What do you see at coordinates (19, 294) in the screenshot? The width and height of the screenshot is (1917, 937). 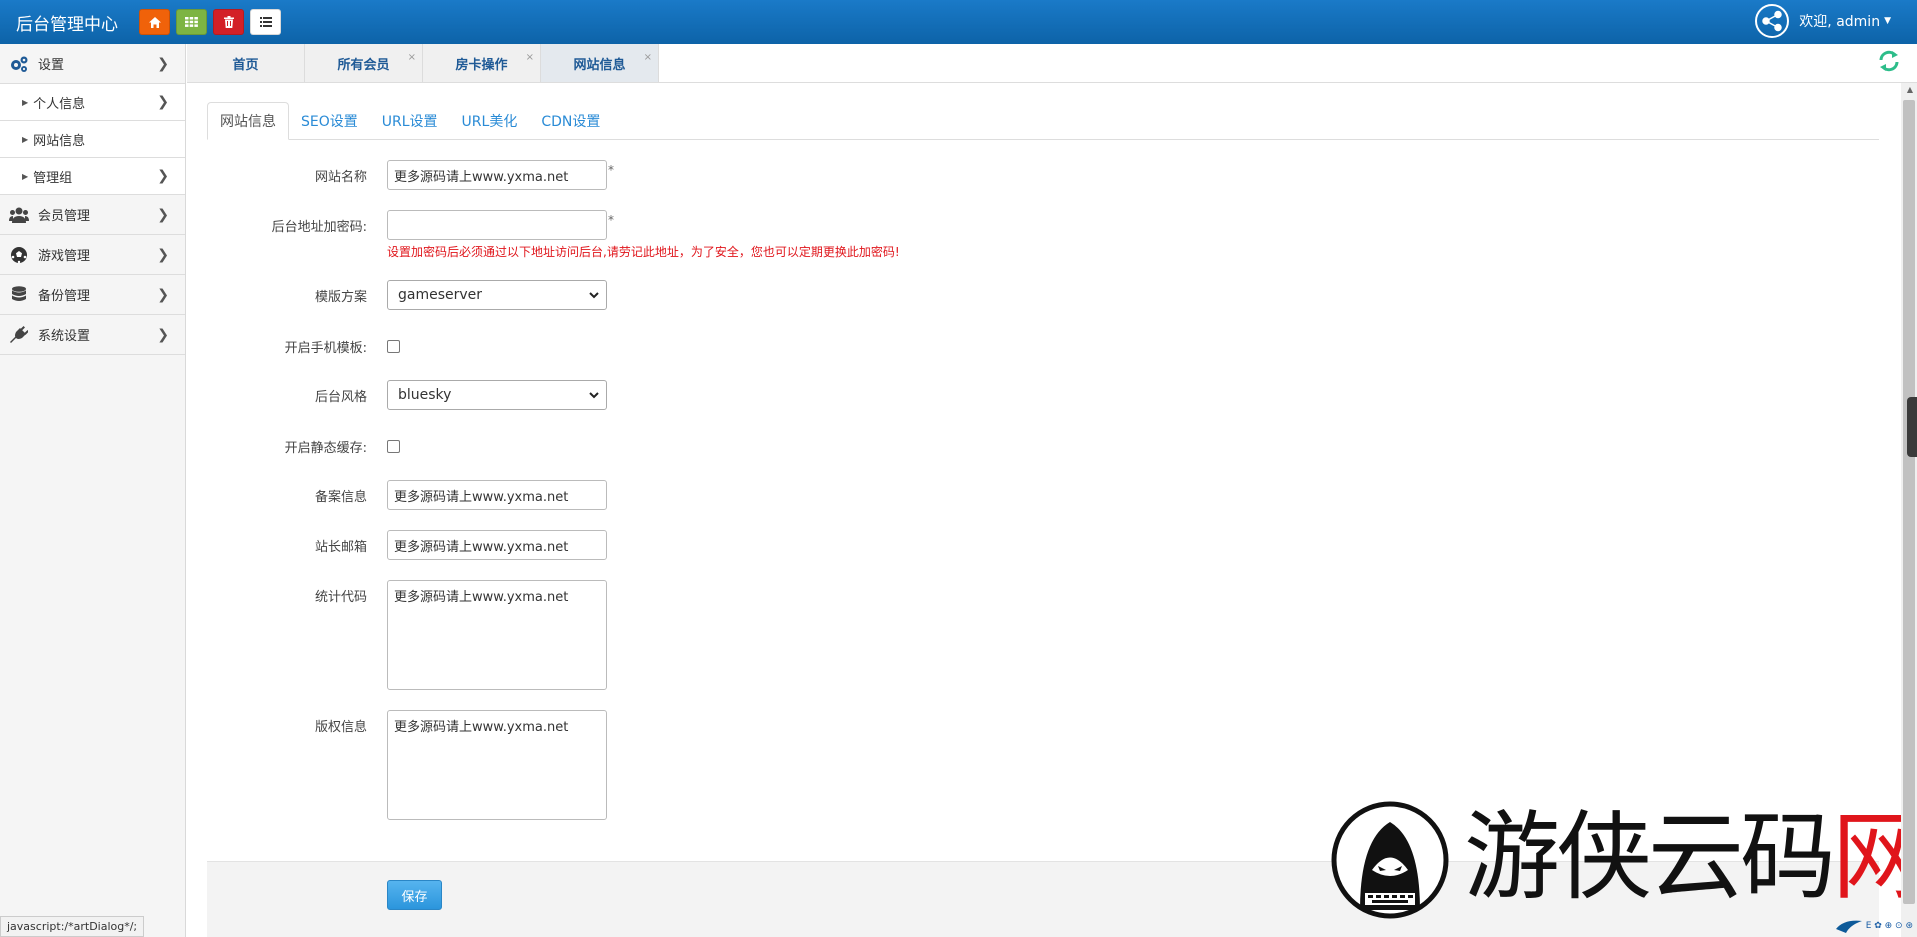 I see `database-icon` at bounding box center [19, 294].